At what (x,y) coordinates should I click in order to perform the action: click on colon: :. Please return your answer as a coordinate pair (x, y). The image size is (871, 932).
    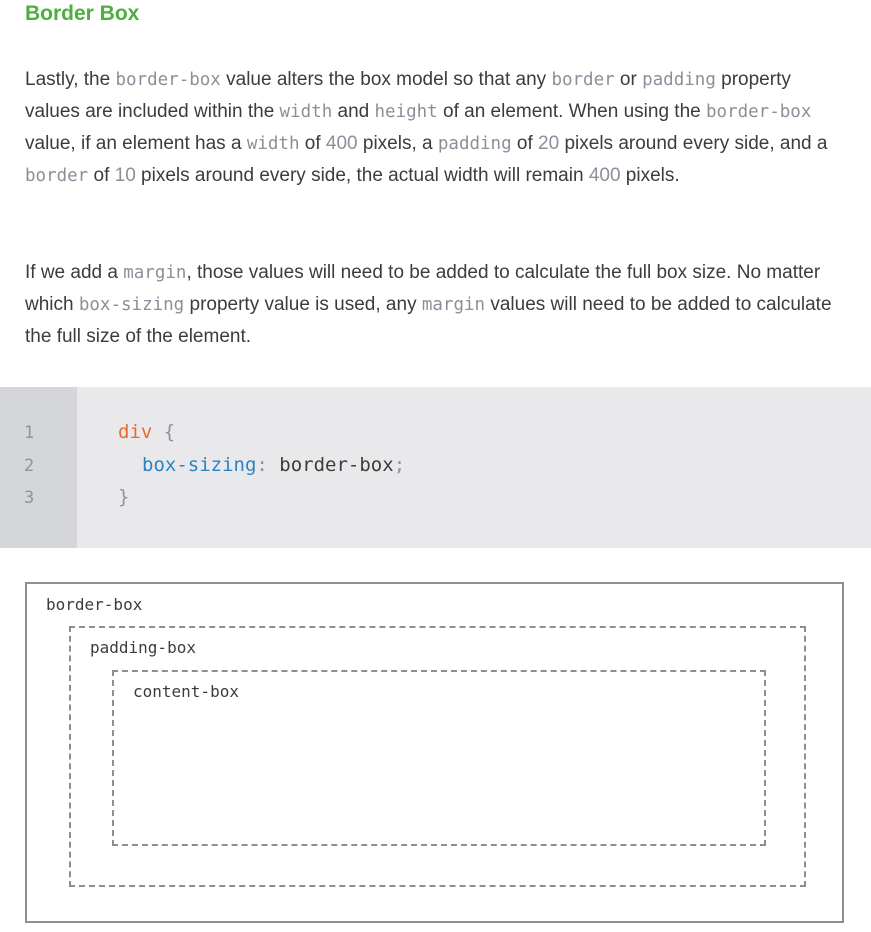
    Looking at the image, I should click on (262, 465).